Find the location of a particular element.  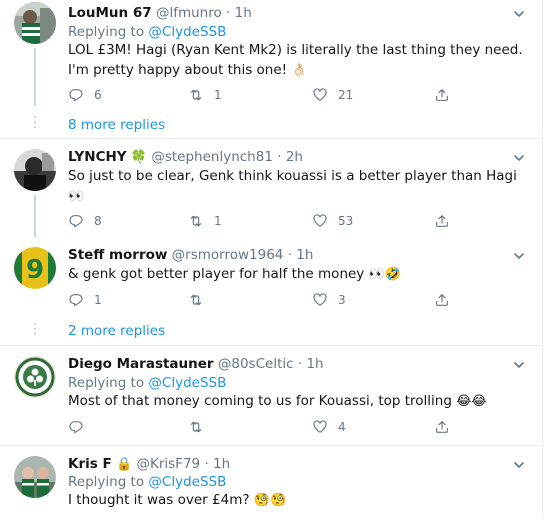

like-count: 21 is located at coordinates (346, 95).